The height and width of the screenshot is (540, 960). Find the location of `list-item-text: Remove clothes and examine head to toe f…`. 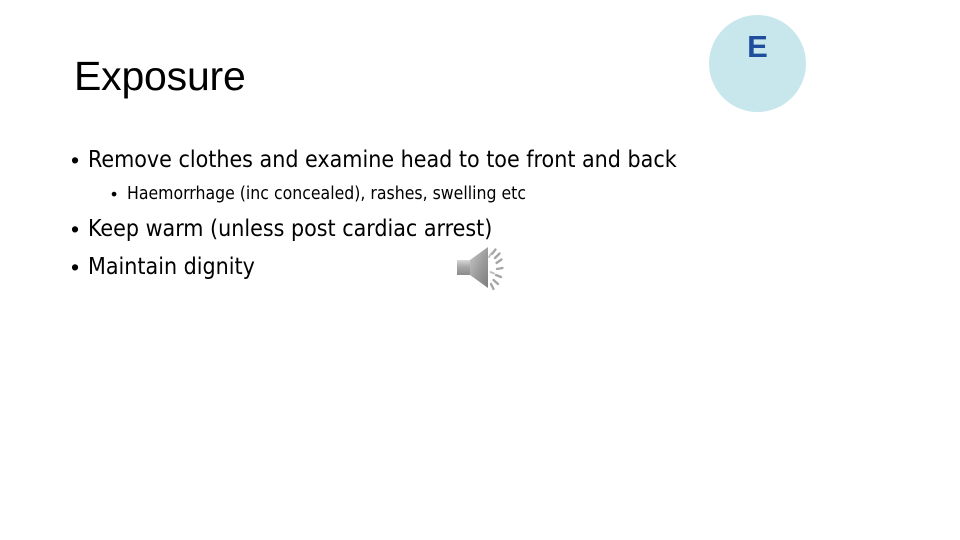

list-item-text: Remove clothes and examine head to toe f… is located at coordinates (382, 160).